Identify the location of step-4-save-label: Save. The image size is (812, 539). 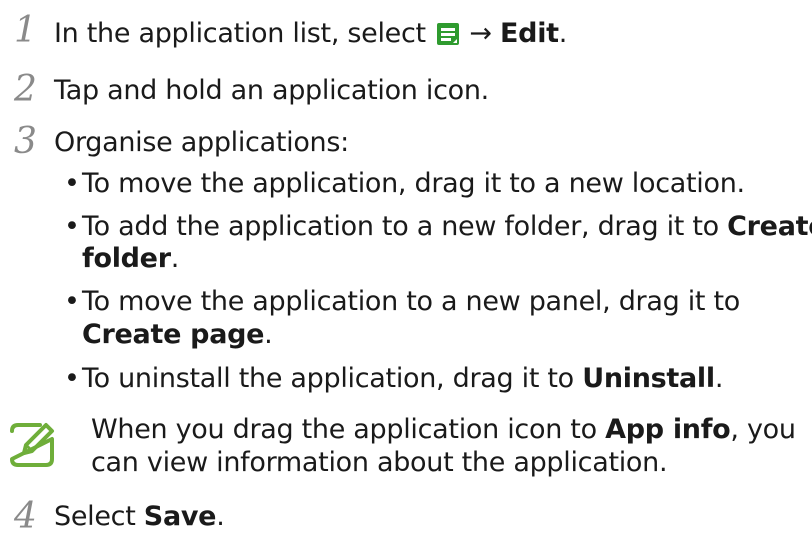
(180, 516).